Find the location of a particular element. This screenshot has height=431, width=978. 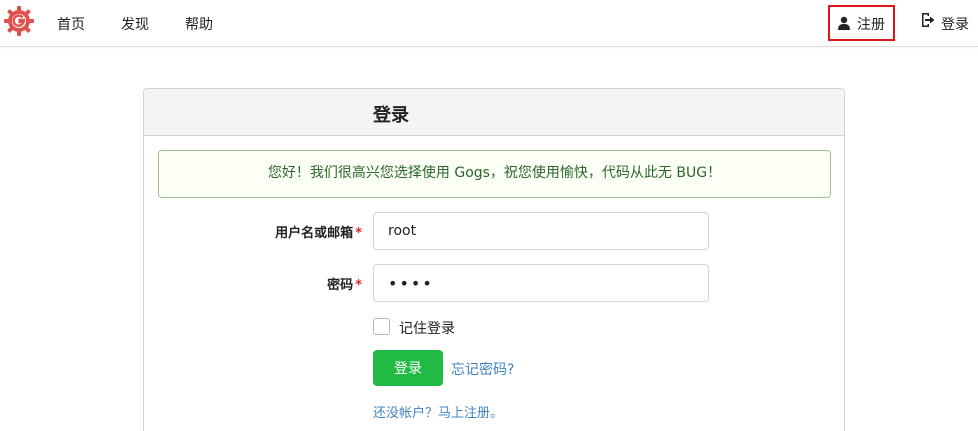

nav-help: 帮助 is located at coordinates (199, 24).